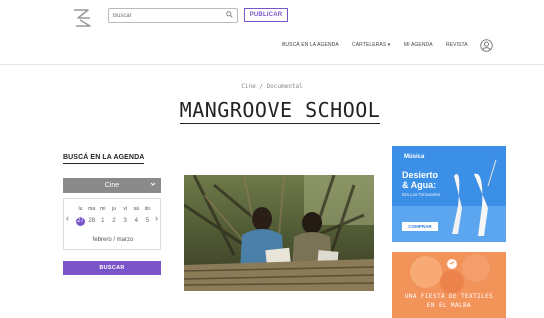  What do you see at coordinates (92, 209) in the screenshot?
I see `day-name: ma` at bounding box center [92, 209].